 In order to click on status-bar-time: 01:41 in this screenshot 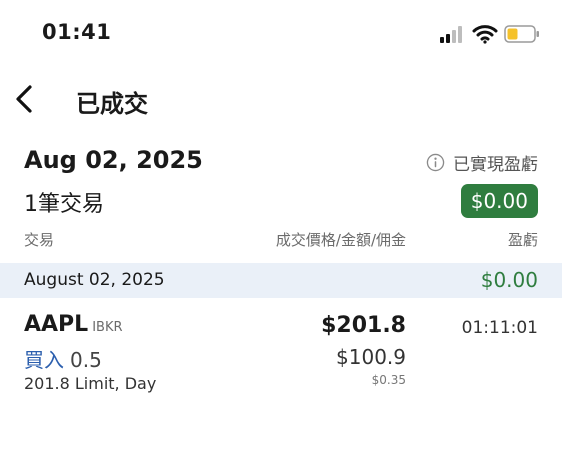, I will do `click(77, 32)`.